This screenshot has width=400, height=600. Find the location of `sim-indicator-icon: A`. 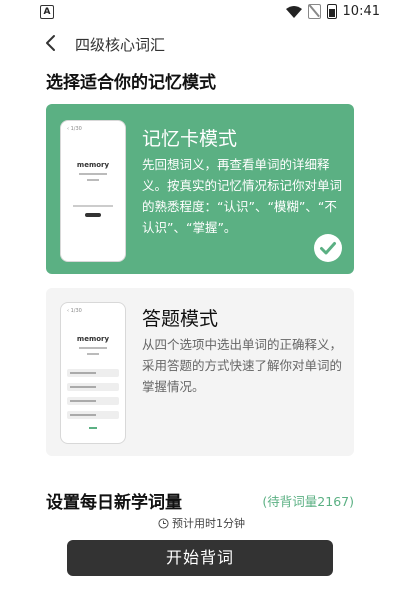

sim-indicator-icon: A is located at coordinates (47, 12).